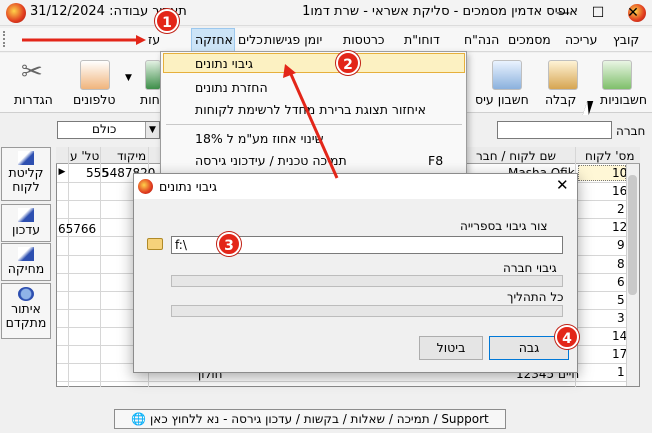 Image resolution: width=652 pixels, height=433 pixels. I want to click on annotation-badge-3: 3, so click(229, 244).